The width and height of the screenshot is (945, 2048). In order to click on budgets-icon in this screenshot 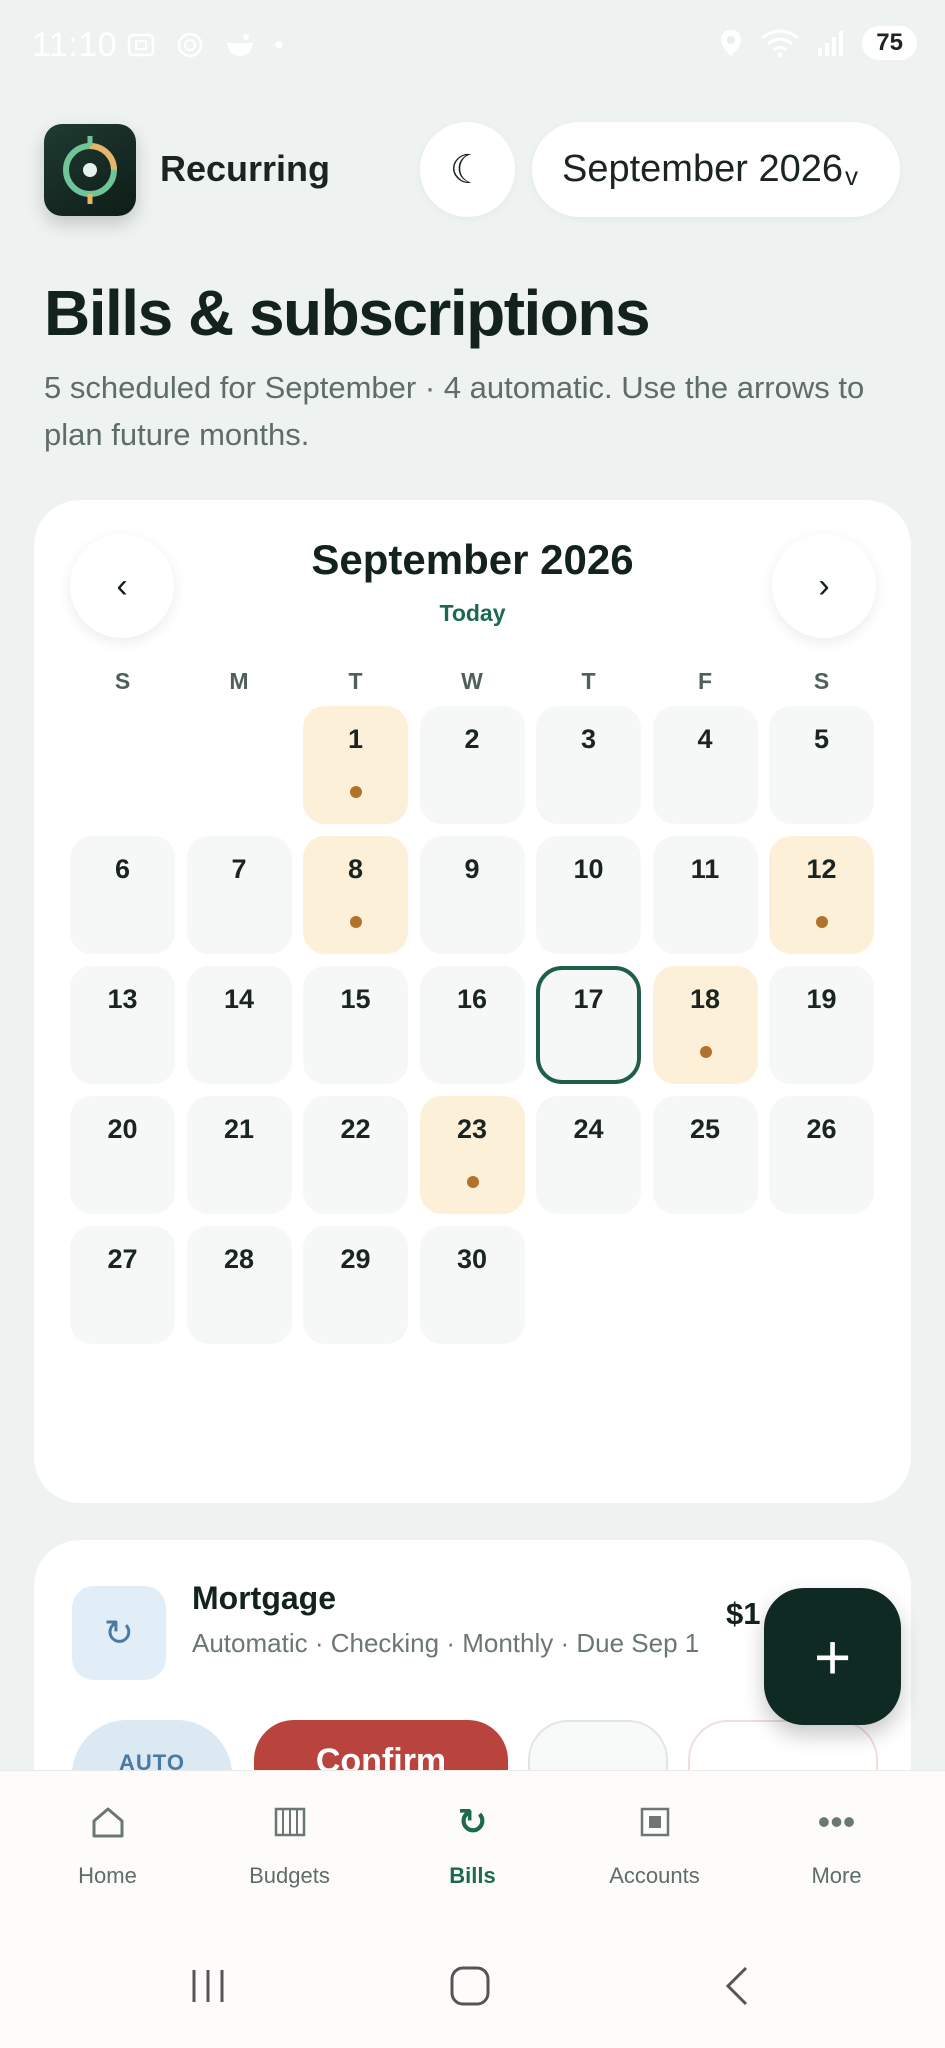, I will do `click(289, 1822)`.